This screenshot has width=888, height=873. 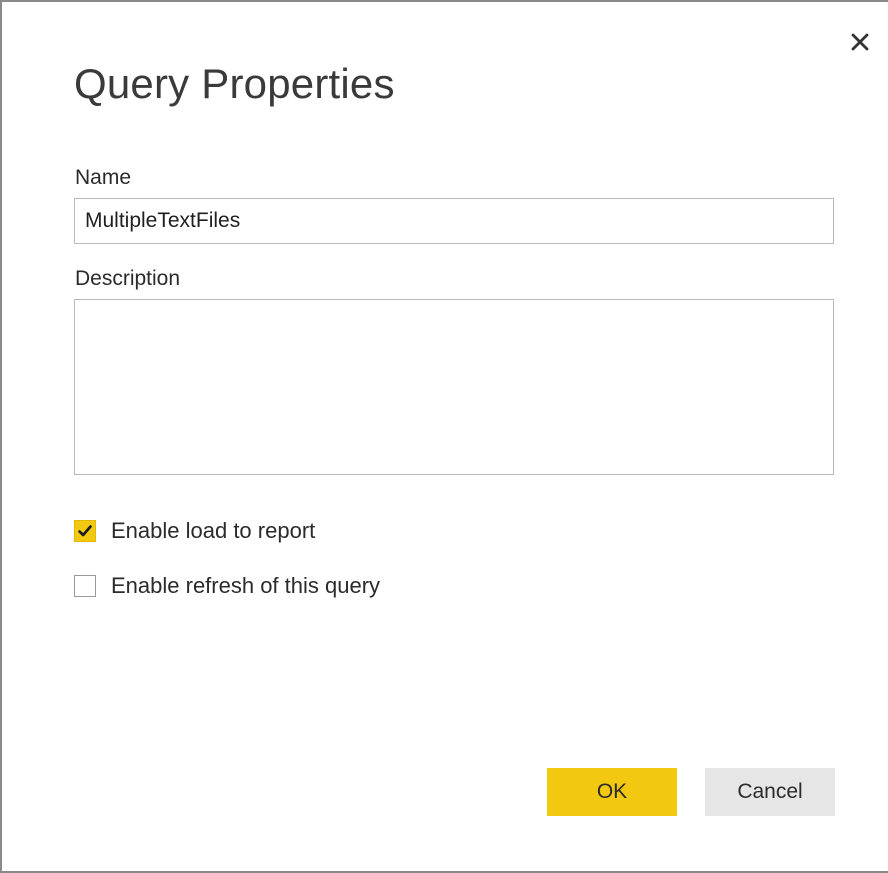 What do you see at coordinates (234, 83) in the screenshot?
I see `dialog-title: Query Properties` at bounding box center [234, 83].